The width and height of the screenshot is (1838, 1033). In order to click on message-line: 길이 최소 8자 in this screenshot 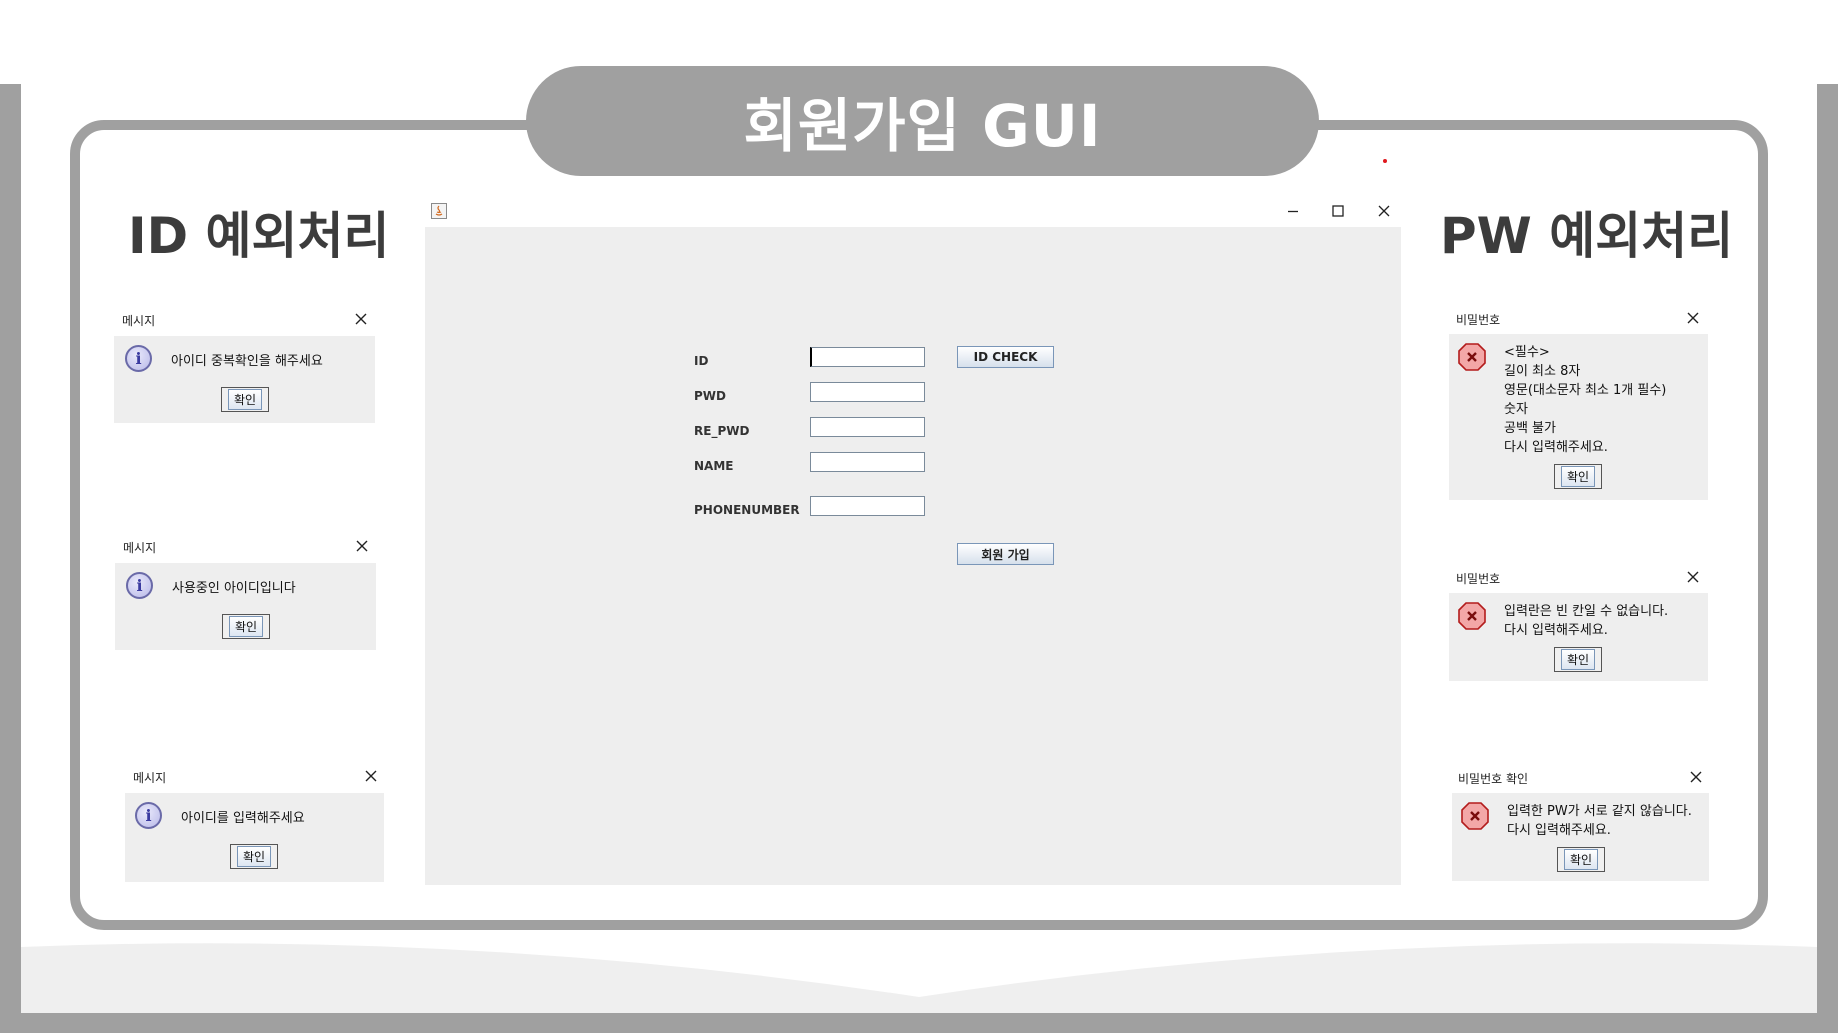, I will do `click(1542, 371)`.